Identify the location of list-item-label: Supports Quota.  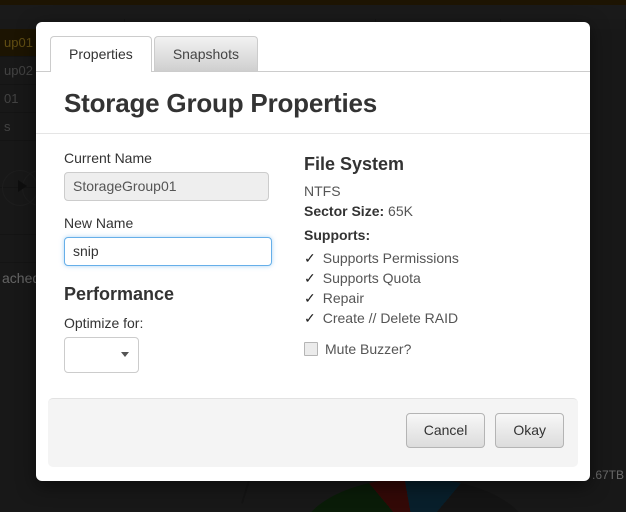
(371, 277).